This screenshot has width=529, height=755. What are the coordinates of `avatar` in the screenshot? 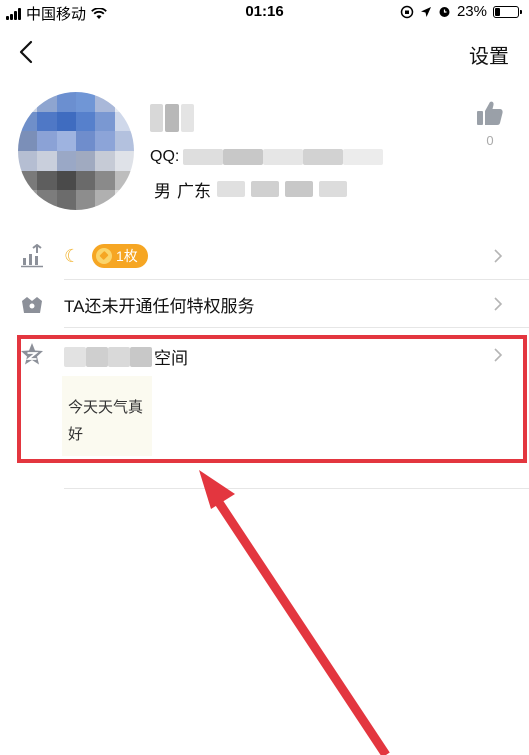 It's located at (76, 151).